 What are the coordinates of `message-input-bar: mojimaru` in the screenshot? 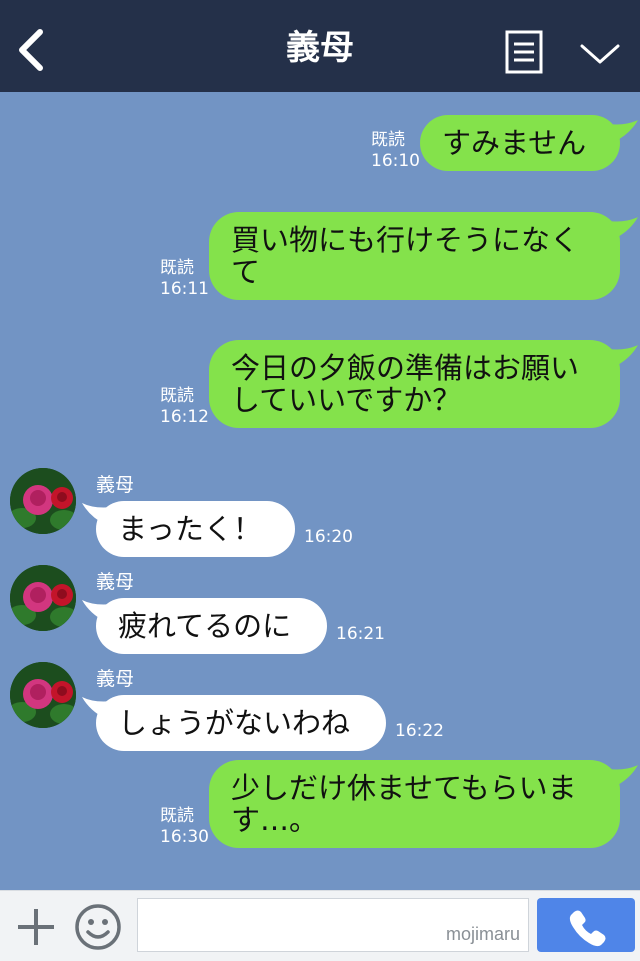 It's located at (320, 925).